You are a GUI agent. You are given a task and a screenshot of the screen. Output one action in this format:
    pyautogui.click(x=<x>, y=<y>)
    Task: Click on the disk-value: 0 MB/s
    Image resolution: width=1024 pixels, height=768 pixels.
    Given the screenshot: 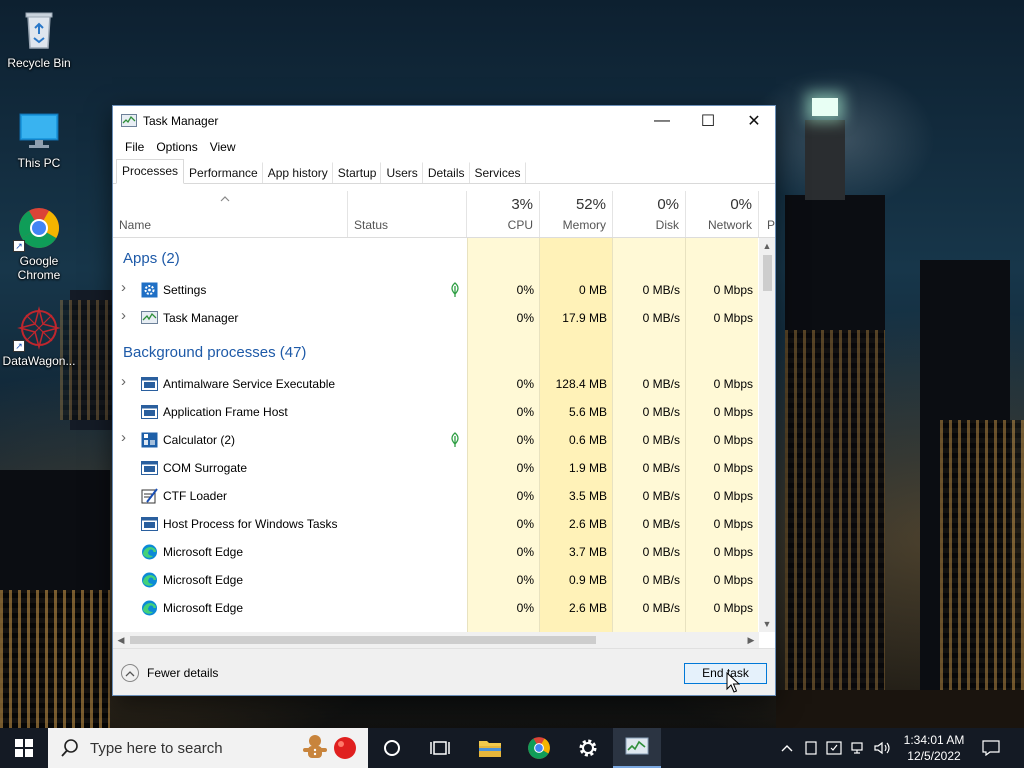 What is the action you would take?
    pyautogui.click(x=661, y=496)
    